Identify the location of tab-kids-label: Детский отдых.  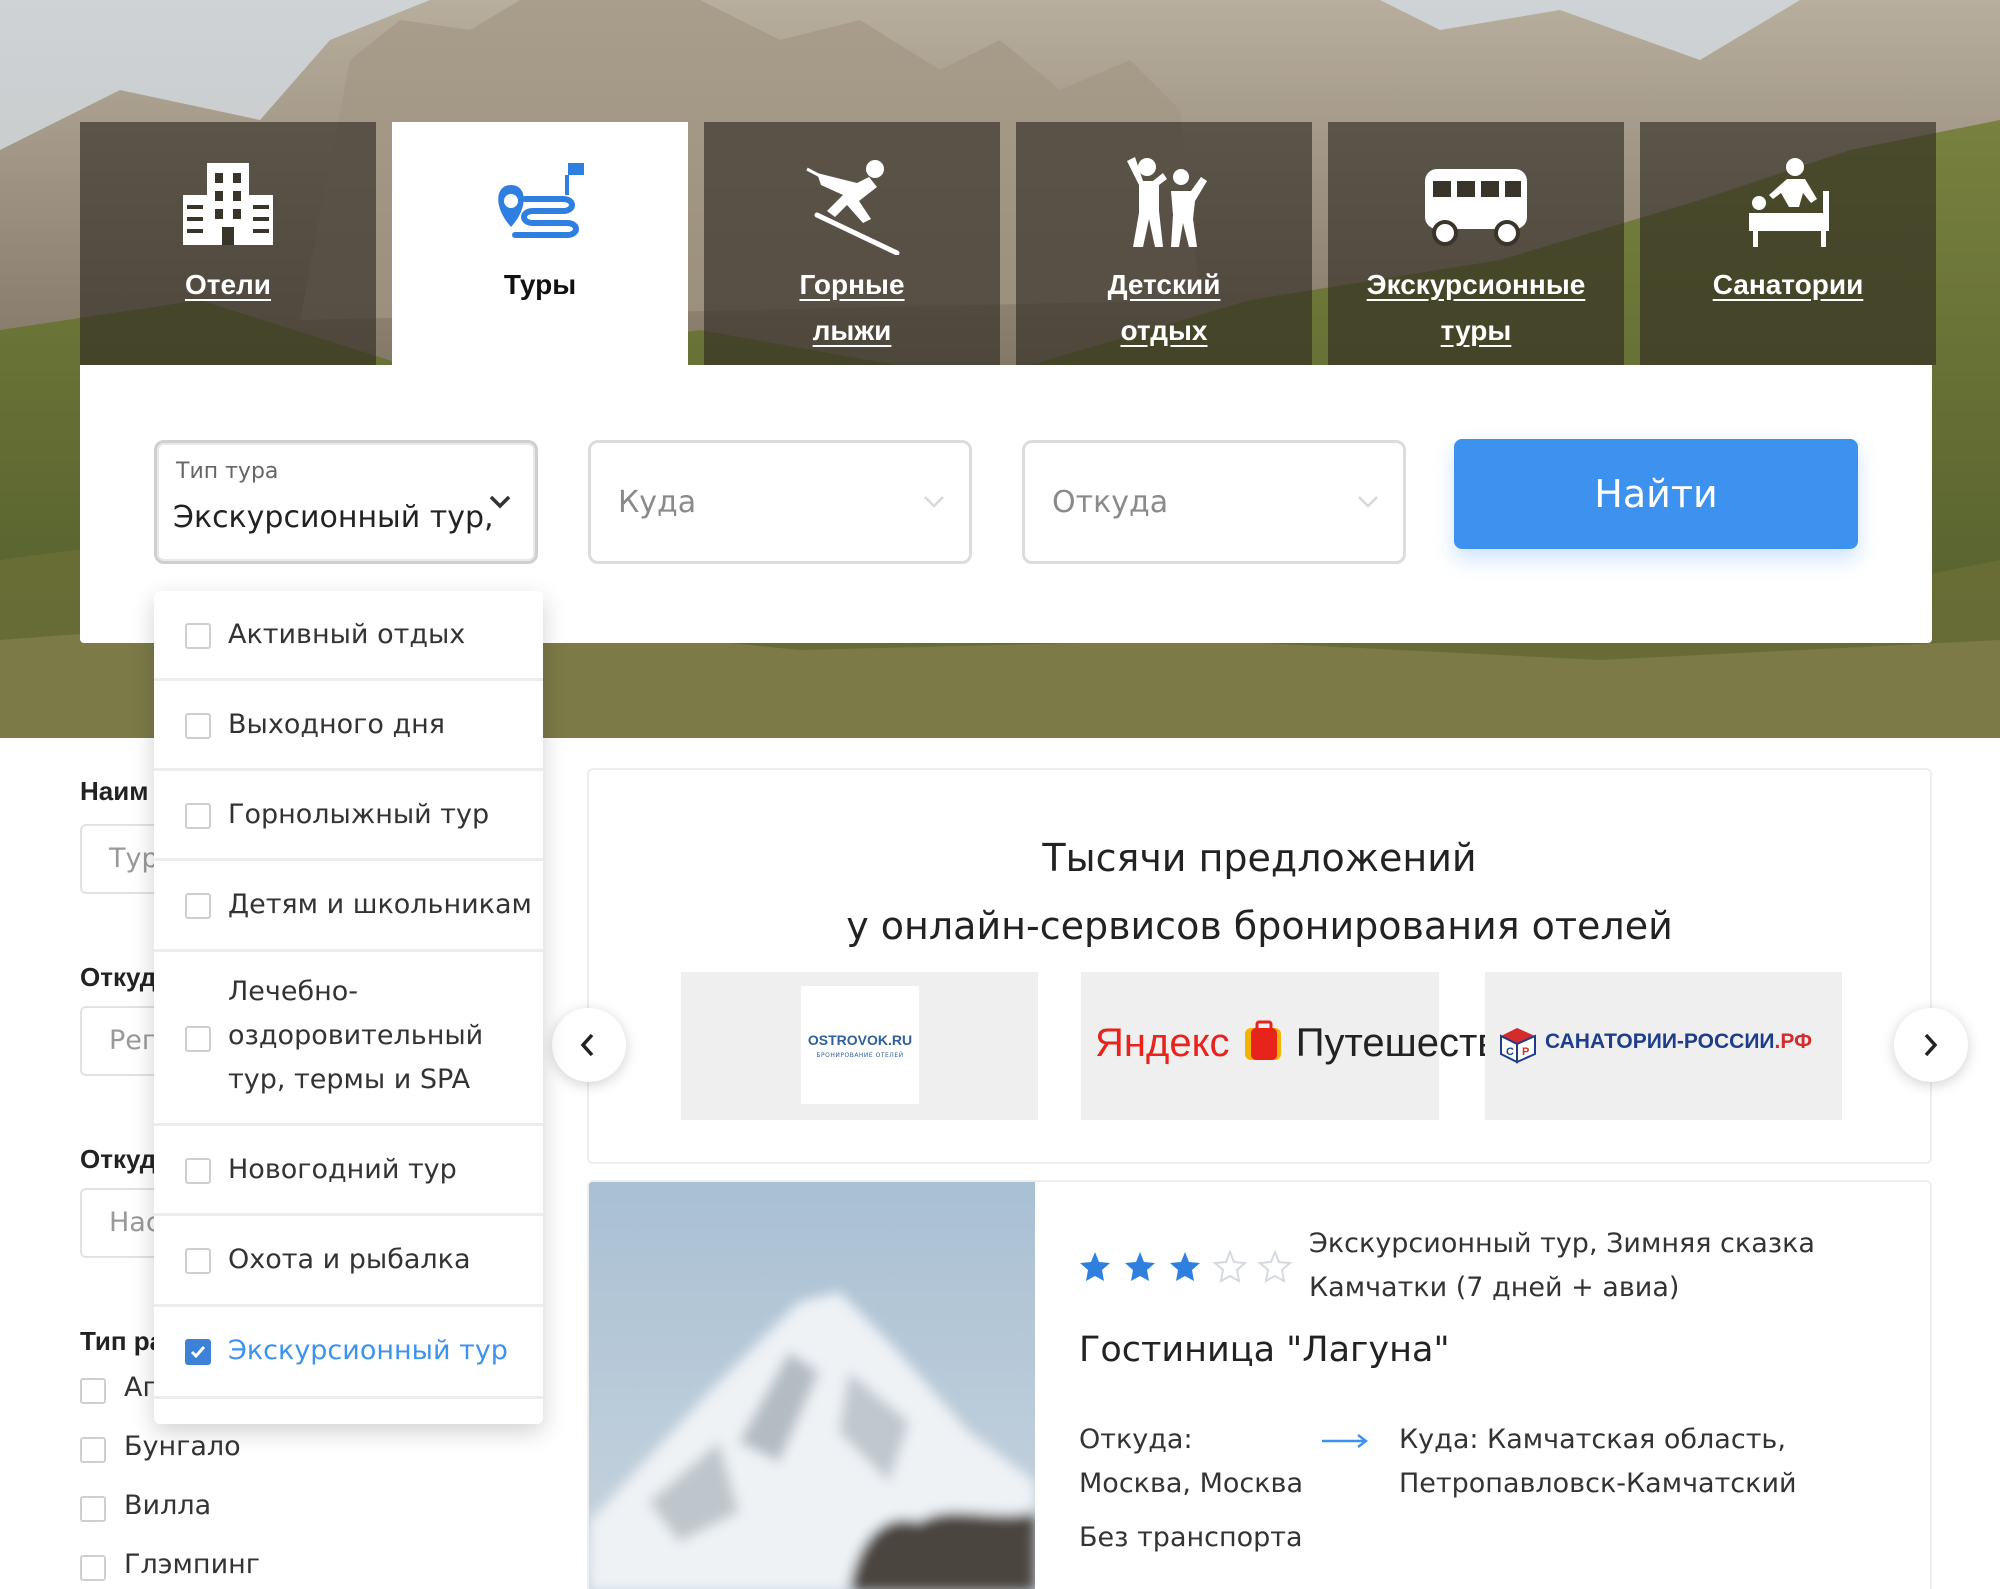
(1164, 307).